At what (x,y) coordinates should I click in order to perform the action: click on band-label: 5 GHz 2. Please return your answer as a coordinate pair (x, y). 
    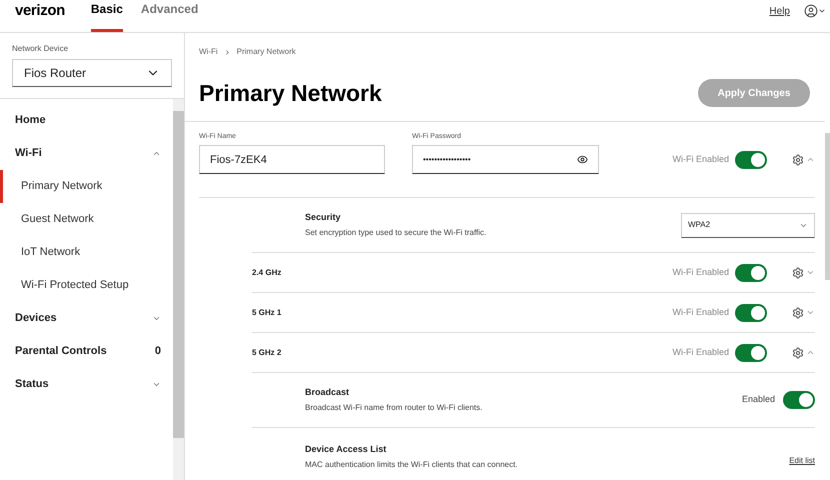
    Looking at the image, I should click on (267, 352).